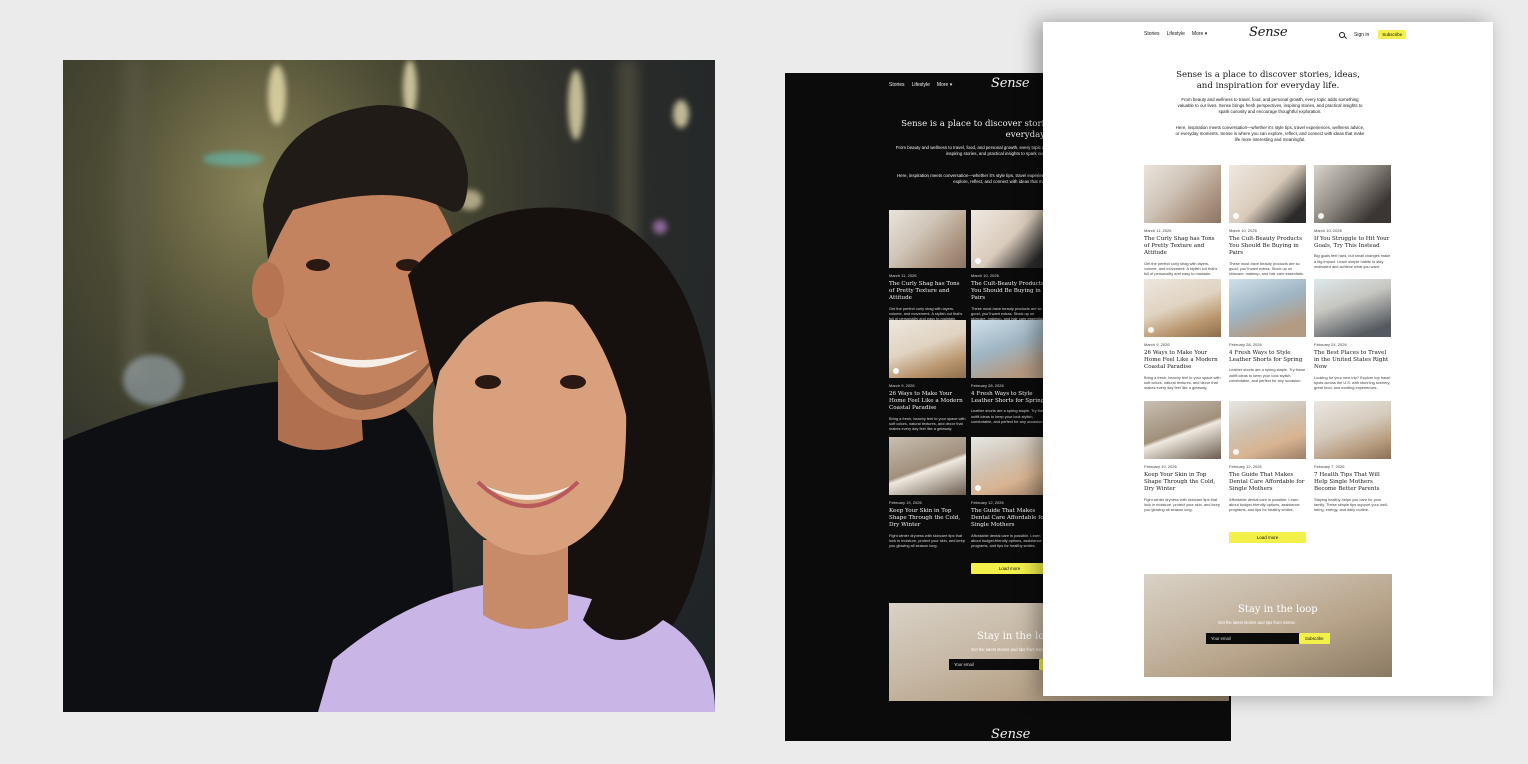  I want to click on article-date: March 11, 2026, so click(1158, 230).